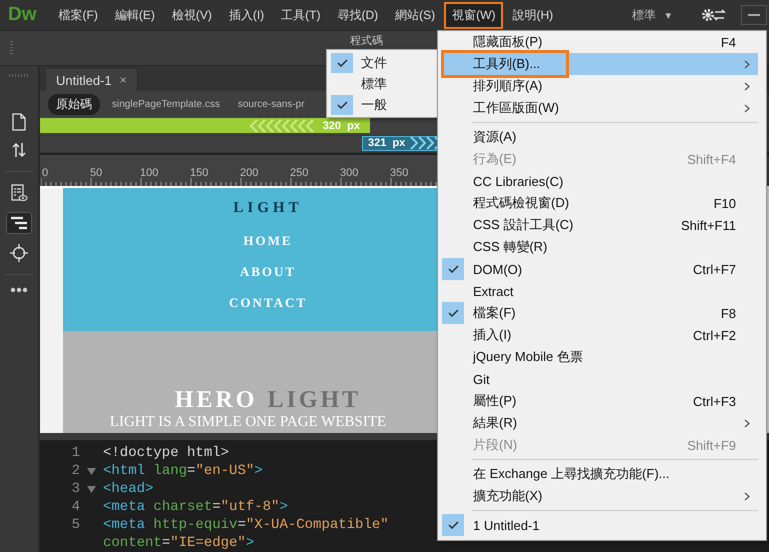 Image resolution: width=769 pixels, height=552 pixels. What do you see at coordinates (598, 335) in the screenshot?
I see `menu-item: 插入(I) Ctrl+F2` at bounding box center [598, 335].